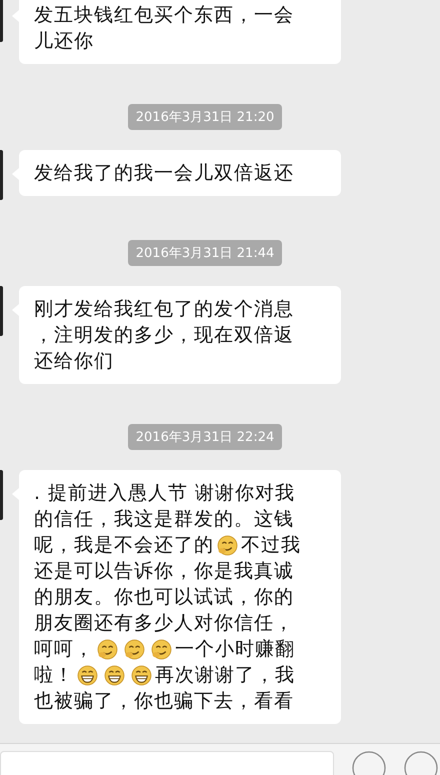 The width and height of the screenshot is (440, 775). What do you see at coordinates (164, 15) in the screenshot?
I see `message-text: 发五块钱红包买个东西，一会` at bounding box center [164, 15].